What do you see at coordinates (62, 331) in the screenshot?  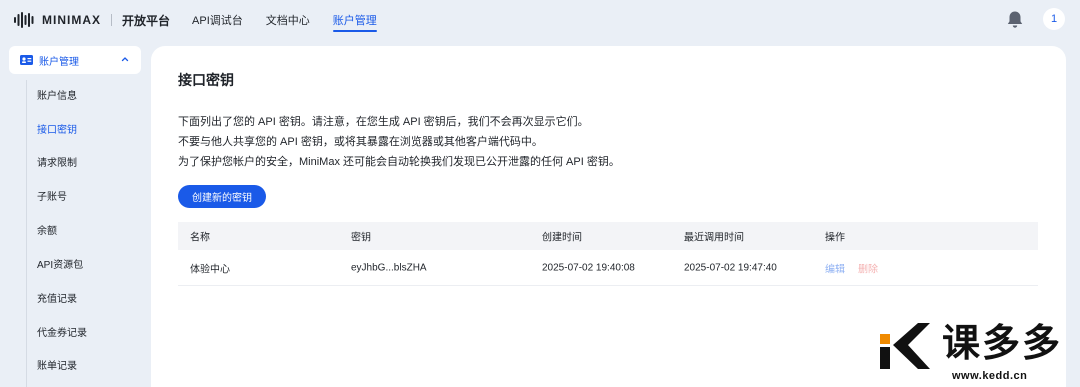 I see `sidebar-item-voucher-records: 代金券记录` at bounding box center [62, 331].